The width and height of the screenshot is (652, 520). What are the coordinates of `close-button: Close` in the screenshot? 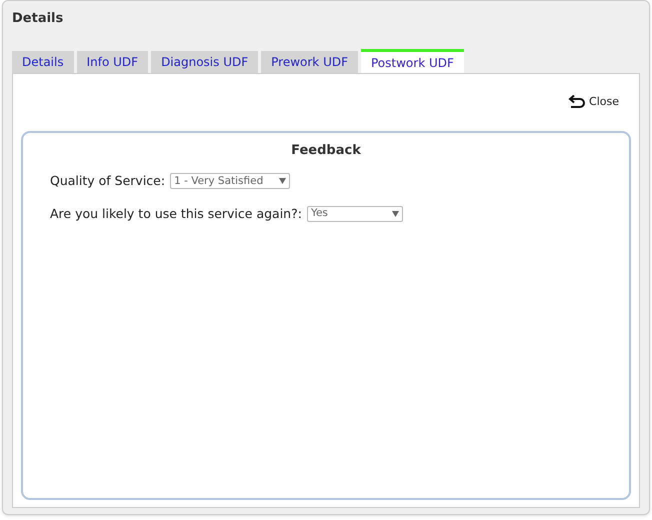 It's located at (593, 102).